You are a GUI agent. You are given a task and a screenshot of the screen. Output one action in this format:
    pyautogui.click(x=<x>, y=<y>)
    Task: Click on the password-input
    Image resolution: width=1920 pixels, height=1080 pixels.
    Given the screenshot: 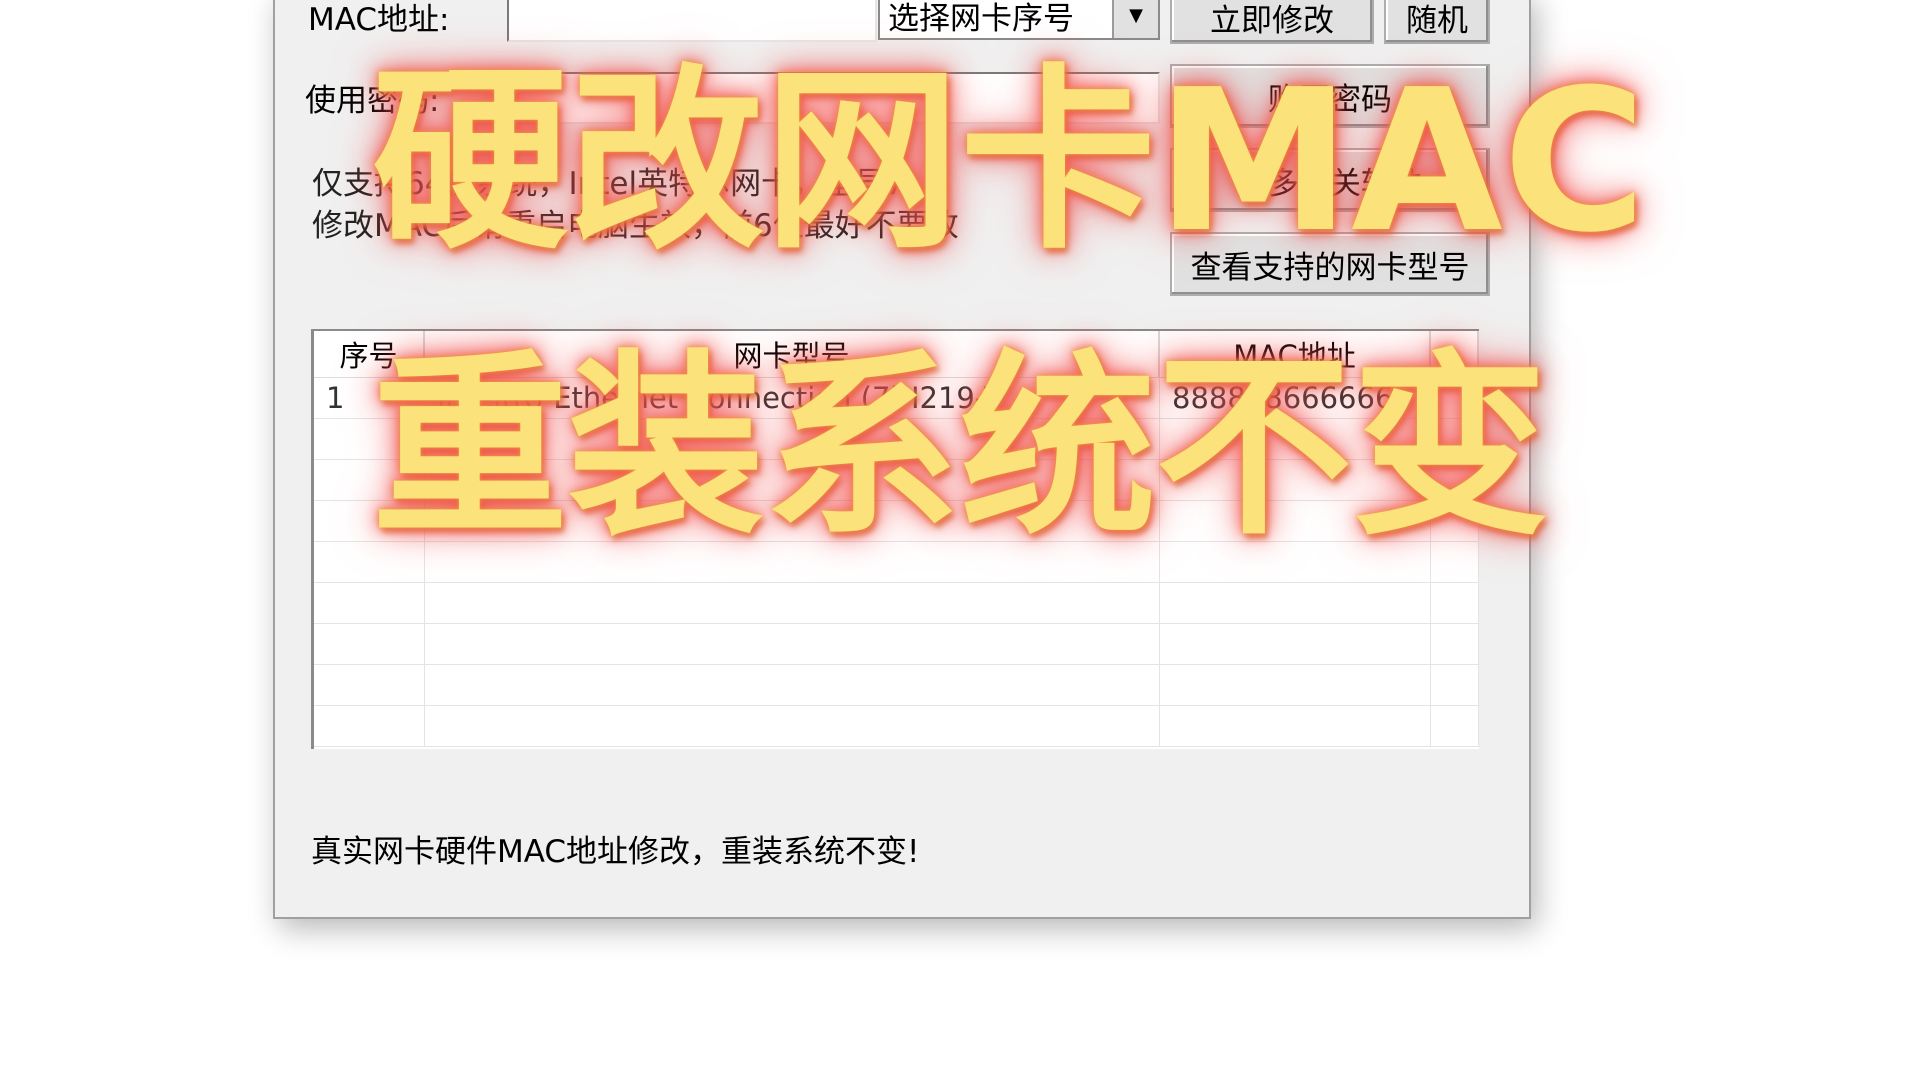 What is the action you would take?
    pyautogui.click(x=833, y=98)
    